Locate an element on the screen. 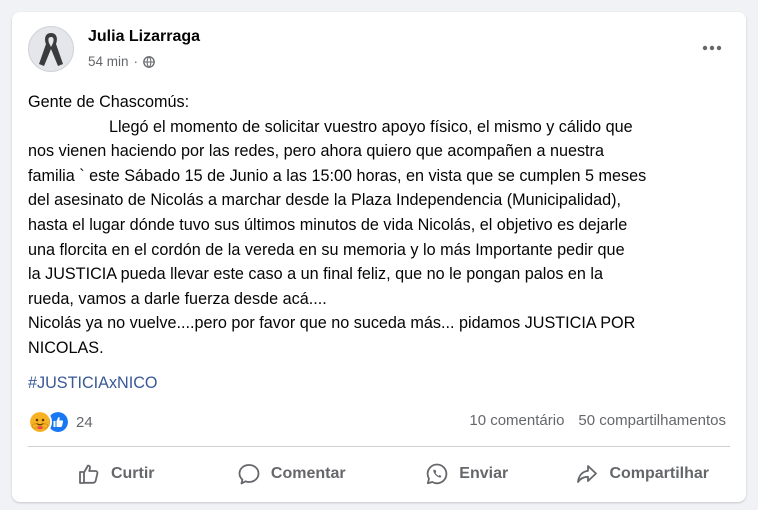 This screenshot has height=510, width=758. author-name: Julia Lizarraga is located at coordinates (144, 37).